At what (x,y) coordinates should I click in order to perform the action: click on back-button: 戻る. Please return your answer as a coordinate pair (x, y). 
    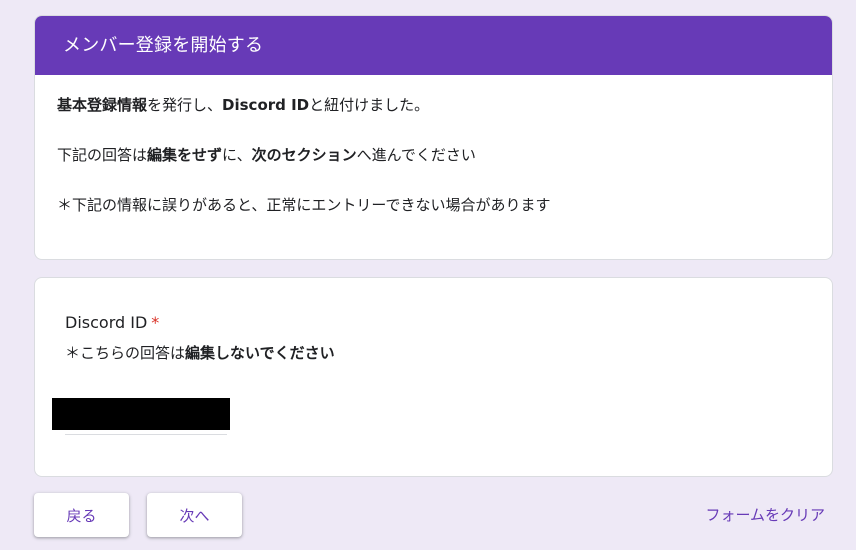
    Looking at the image, I should click on (81, 515).